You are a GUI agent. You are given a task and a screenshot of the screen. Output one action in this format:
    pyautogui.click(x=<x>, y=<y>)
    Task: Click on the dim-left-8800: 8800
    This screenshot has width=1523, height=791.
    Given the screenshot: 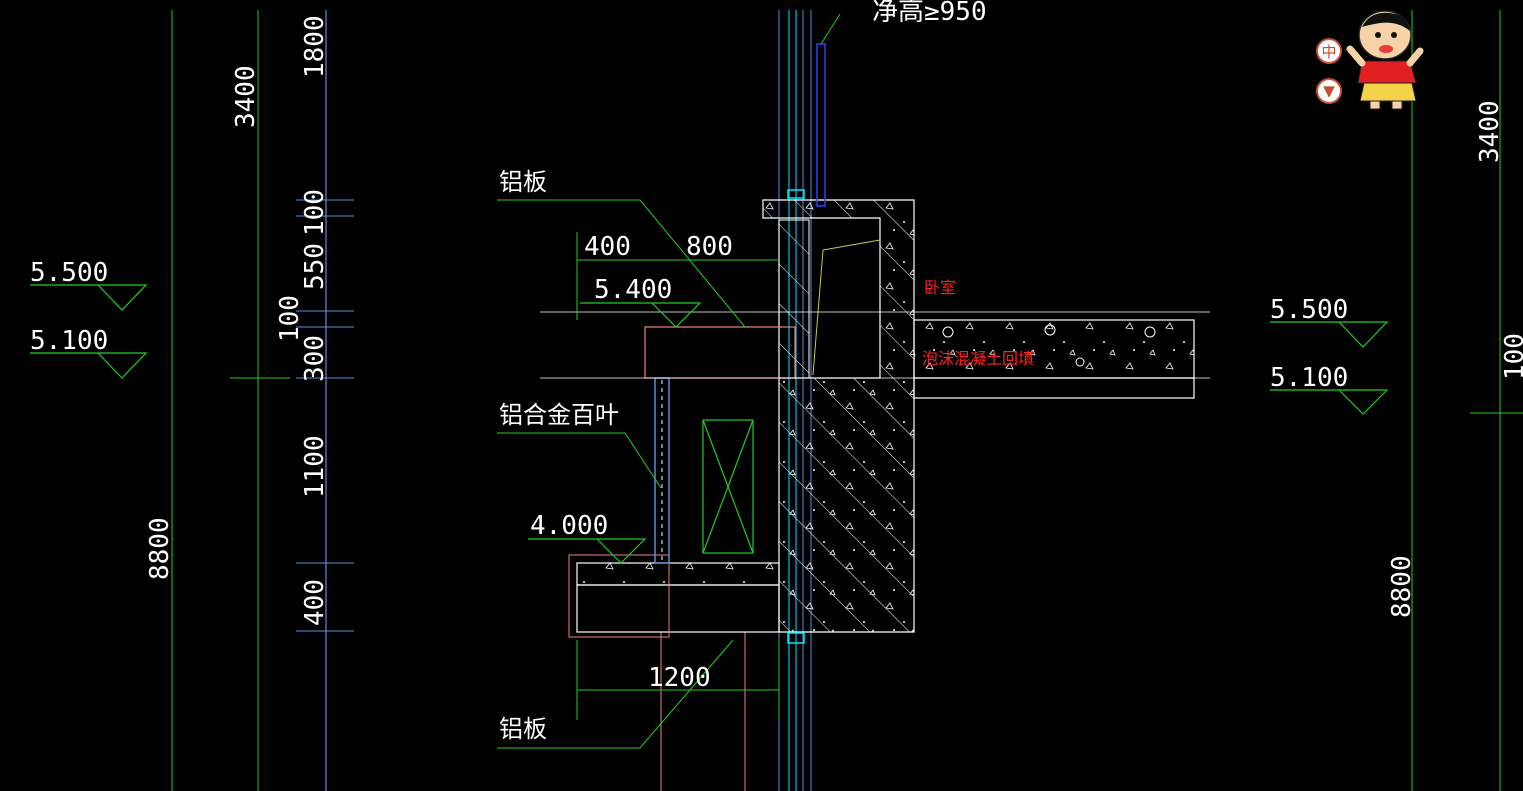 What is the action you would take?
    pyautogui.click(x=160, y=548)
    